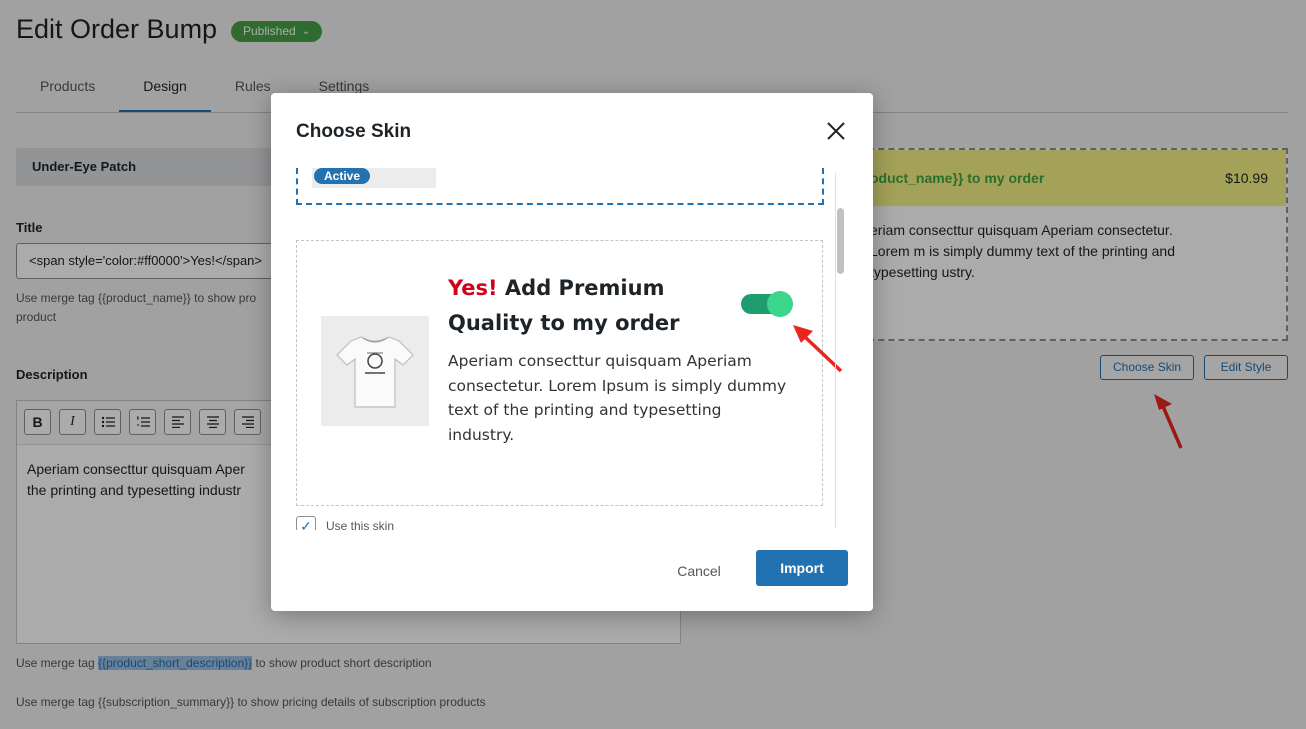 The width and height of the screenshot is (1306, 729). What do you see at coordinates (802, 568) in the screenshot?
I see `import-button: Import` at bounding box center [802, 568].